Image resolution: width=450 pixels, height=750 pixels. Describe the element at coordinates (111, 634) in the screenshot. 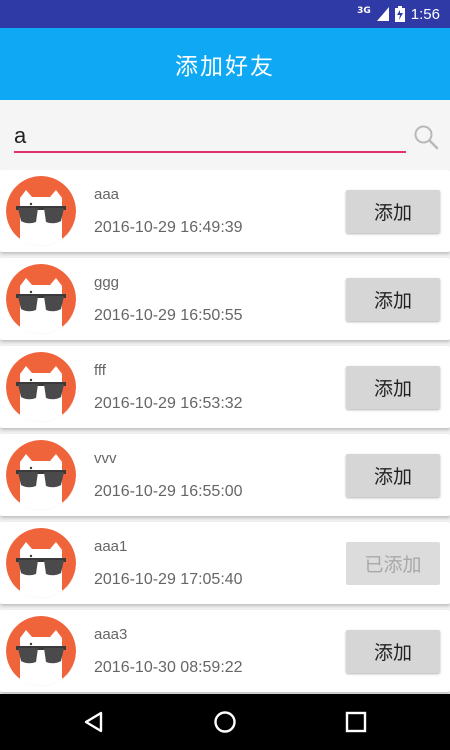

I see `friend-name: aaa3` at that location.